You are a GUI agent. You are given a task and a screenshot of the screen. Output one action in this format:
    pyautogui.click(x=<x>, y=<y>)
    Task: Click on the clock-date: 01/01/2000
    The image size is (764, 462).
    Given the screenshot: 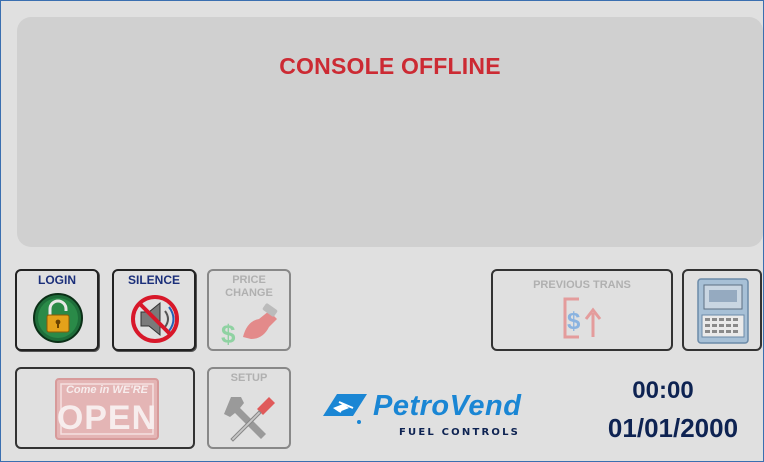 What is the action you would take?
    pyautogui.click(x=673, y=428)
    